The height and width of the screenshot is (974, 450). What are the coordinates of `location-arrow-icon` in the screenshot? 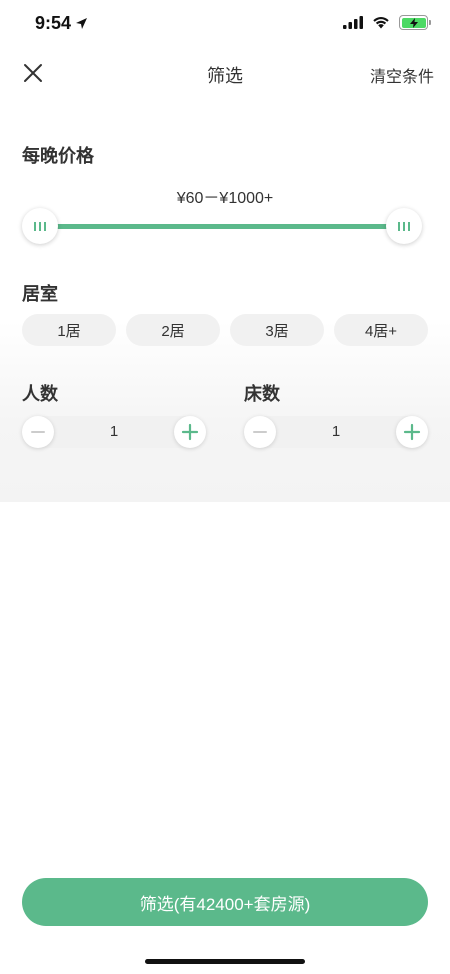 It's located at (82, 23).